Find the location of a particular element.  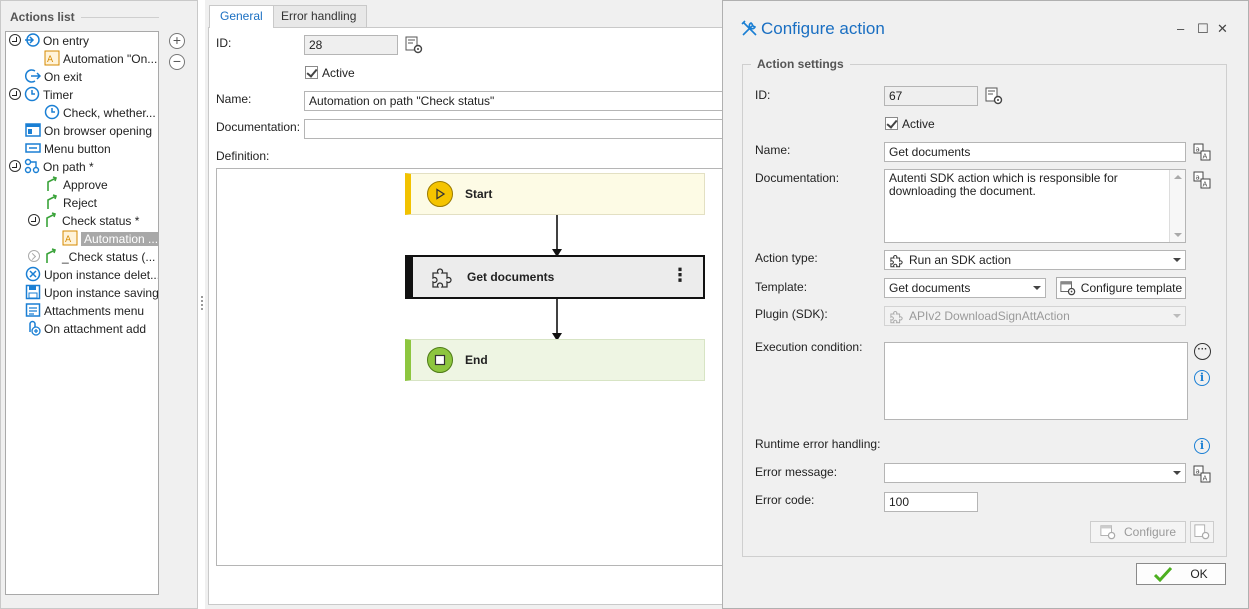

documentation-scrollbar is located at coordinates (1177, 206).